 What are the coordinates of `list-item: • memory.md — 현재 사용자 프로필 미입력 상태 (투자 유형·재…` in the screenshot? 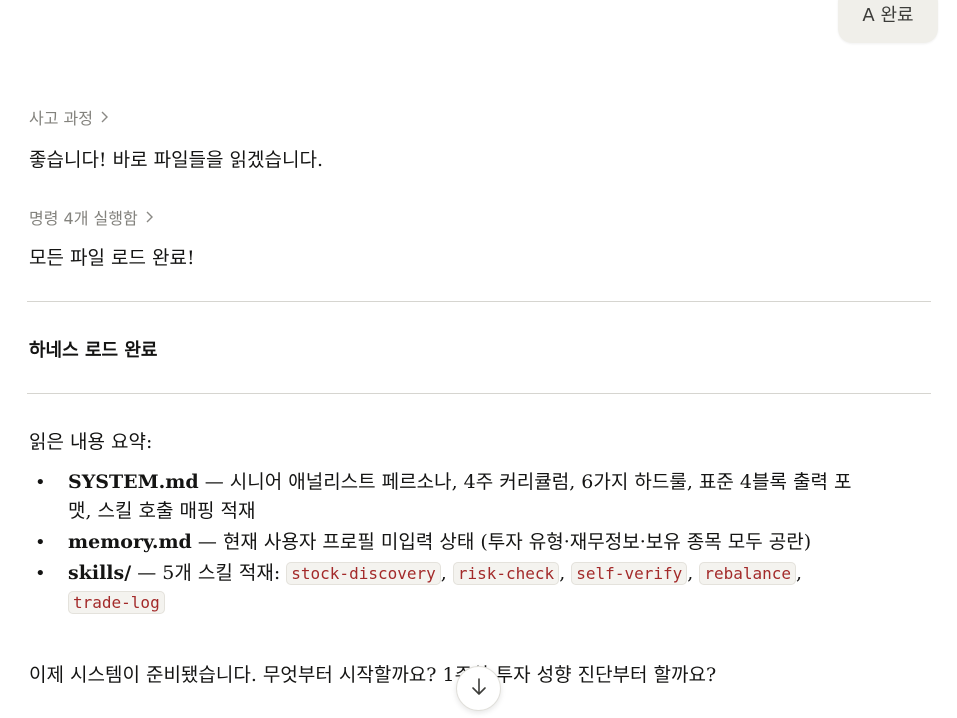 It's located at (469, 542).